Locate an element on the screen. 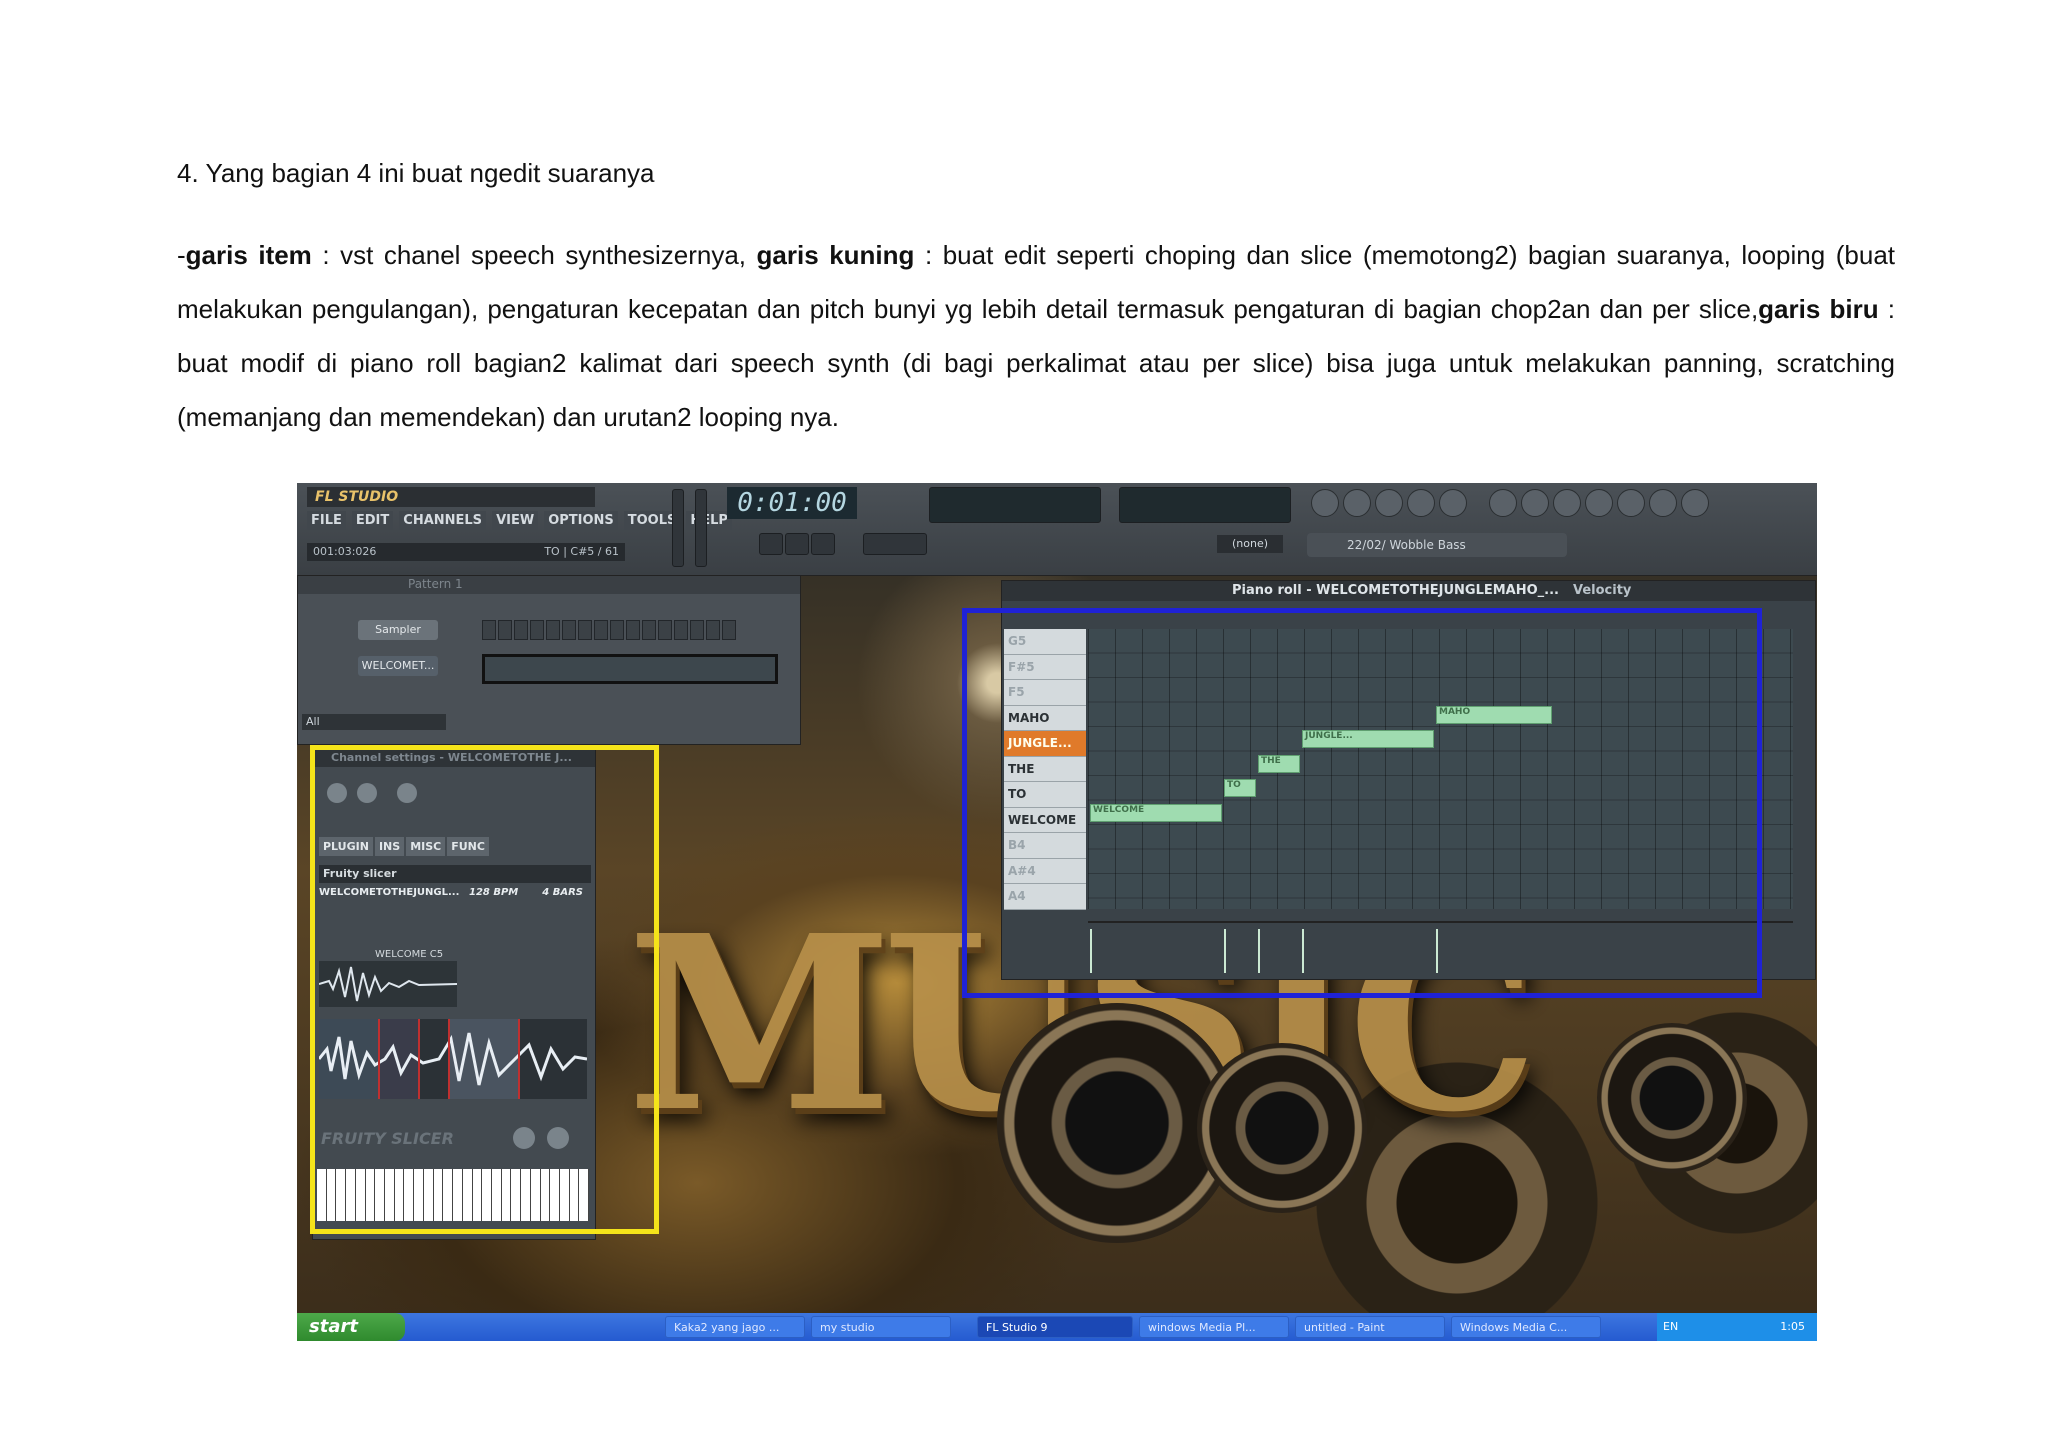 This screenshot has height=1448, width=2048. piano-key: F5 is located at coordinates (1045, 693).